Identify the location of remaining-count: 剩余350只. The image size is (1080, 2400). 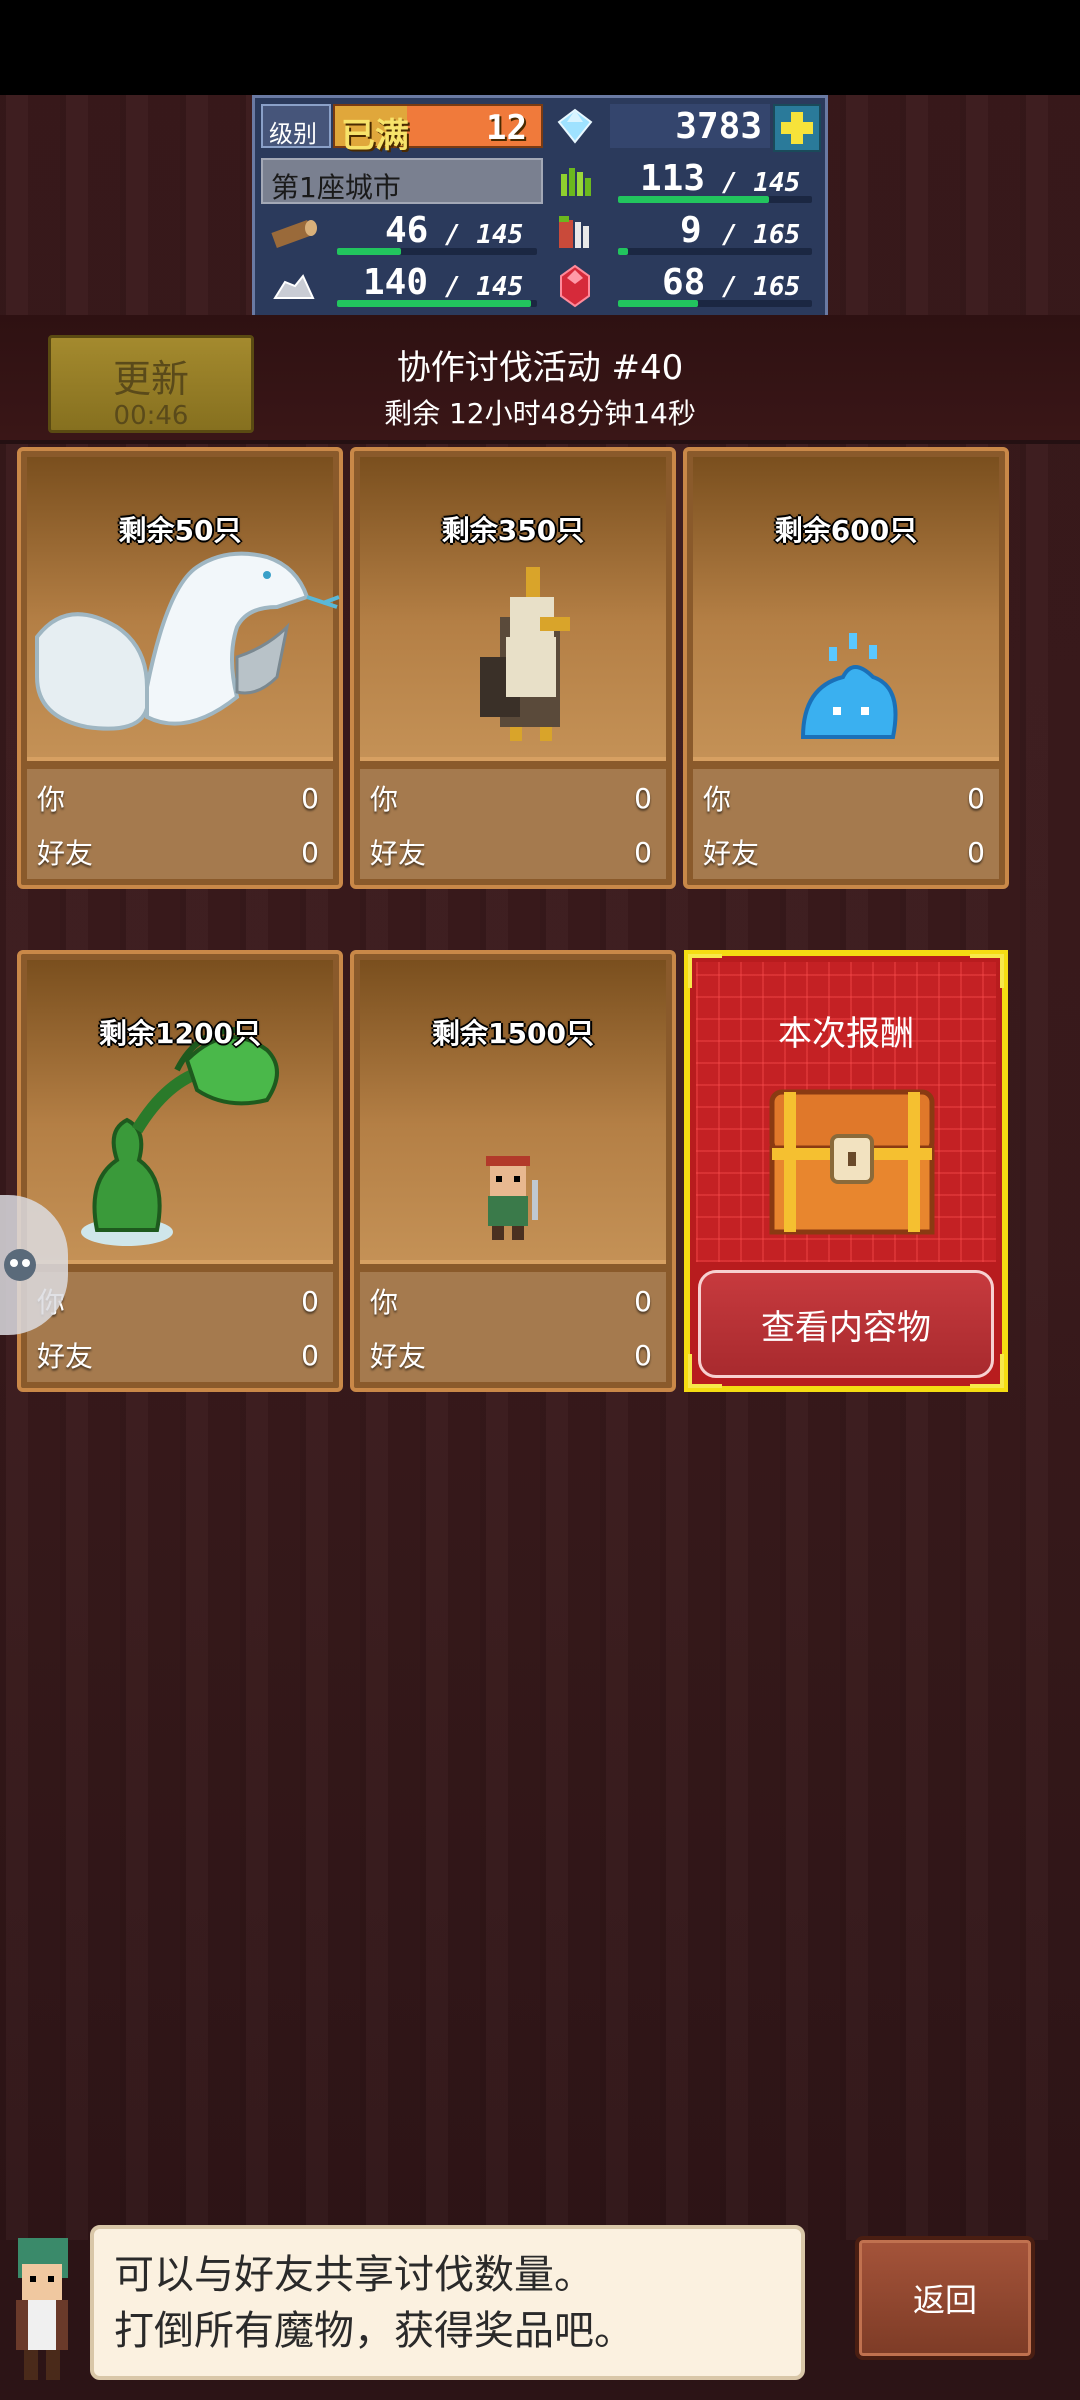
(513, 530).